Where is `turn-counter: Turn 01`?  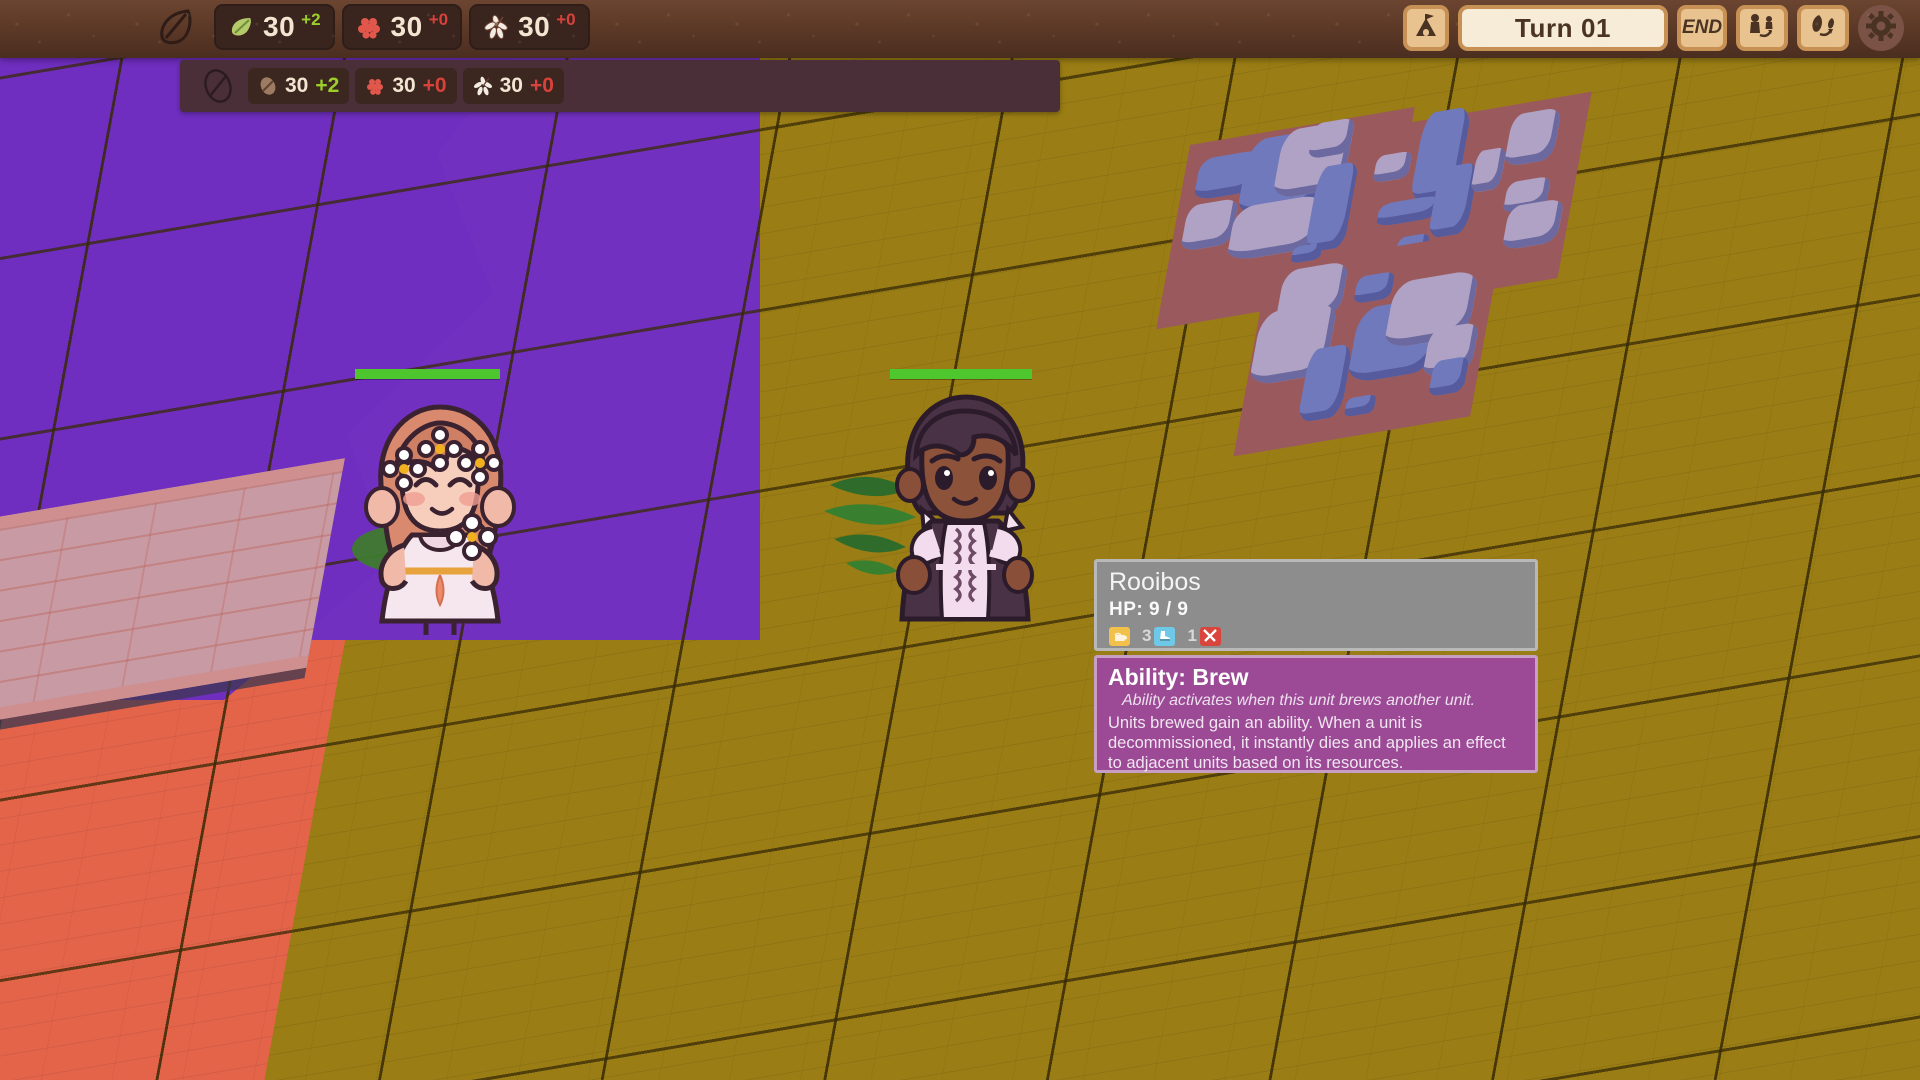 turn-counter: Turn 01 is located at coordinates (1563, 28).